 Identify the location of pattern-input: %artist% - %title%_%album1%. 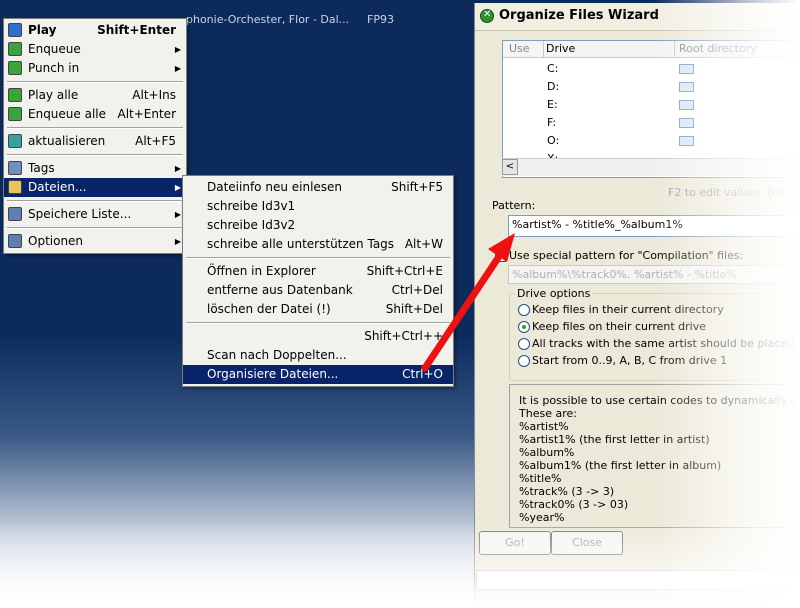
(654, 226).